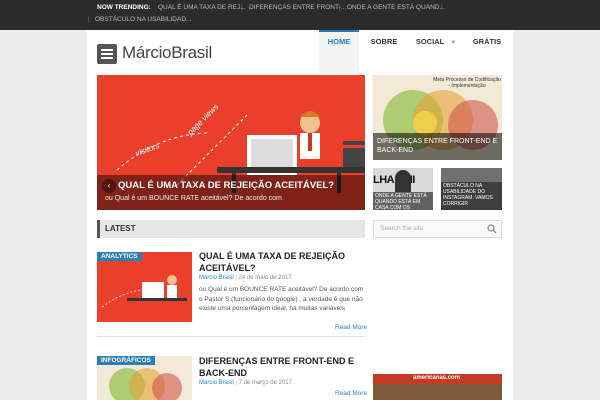  I want to click on nav-home-label: HOME, so click(339, 41).